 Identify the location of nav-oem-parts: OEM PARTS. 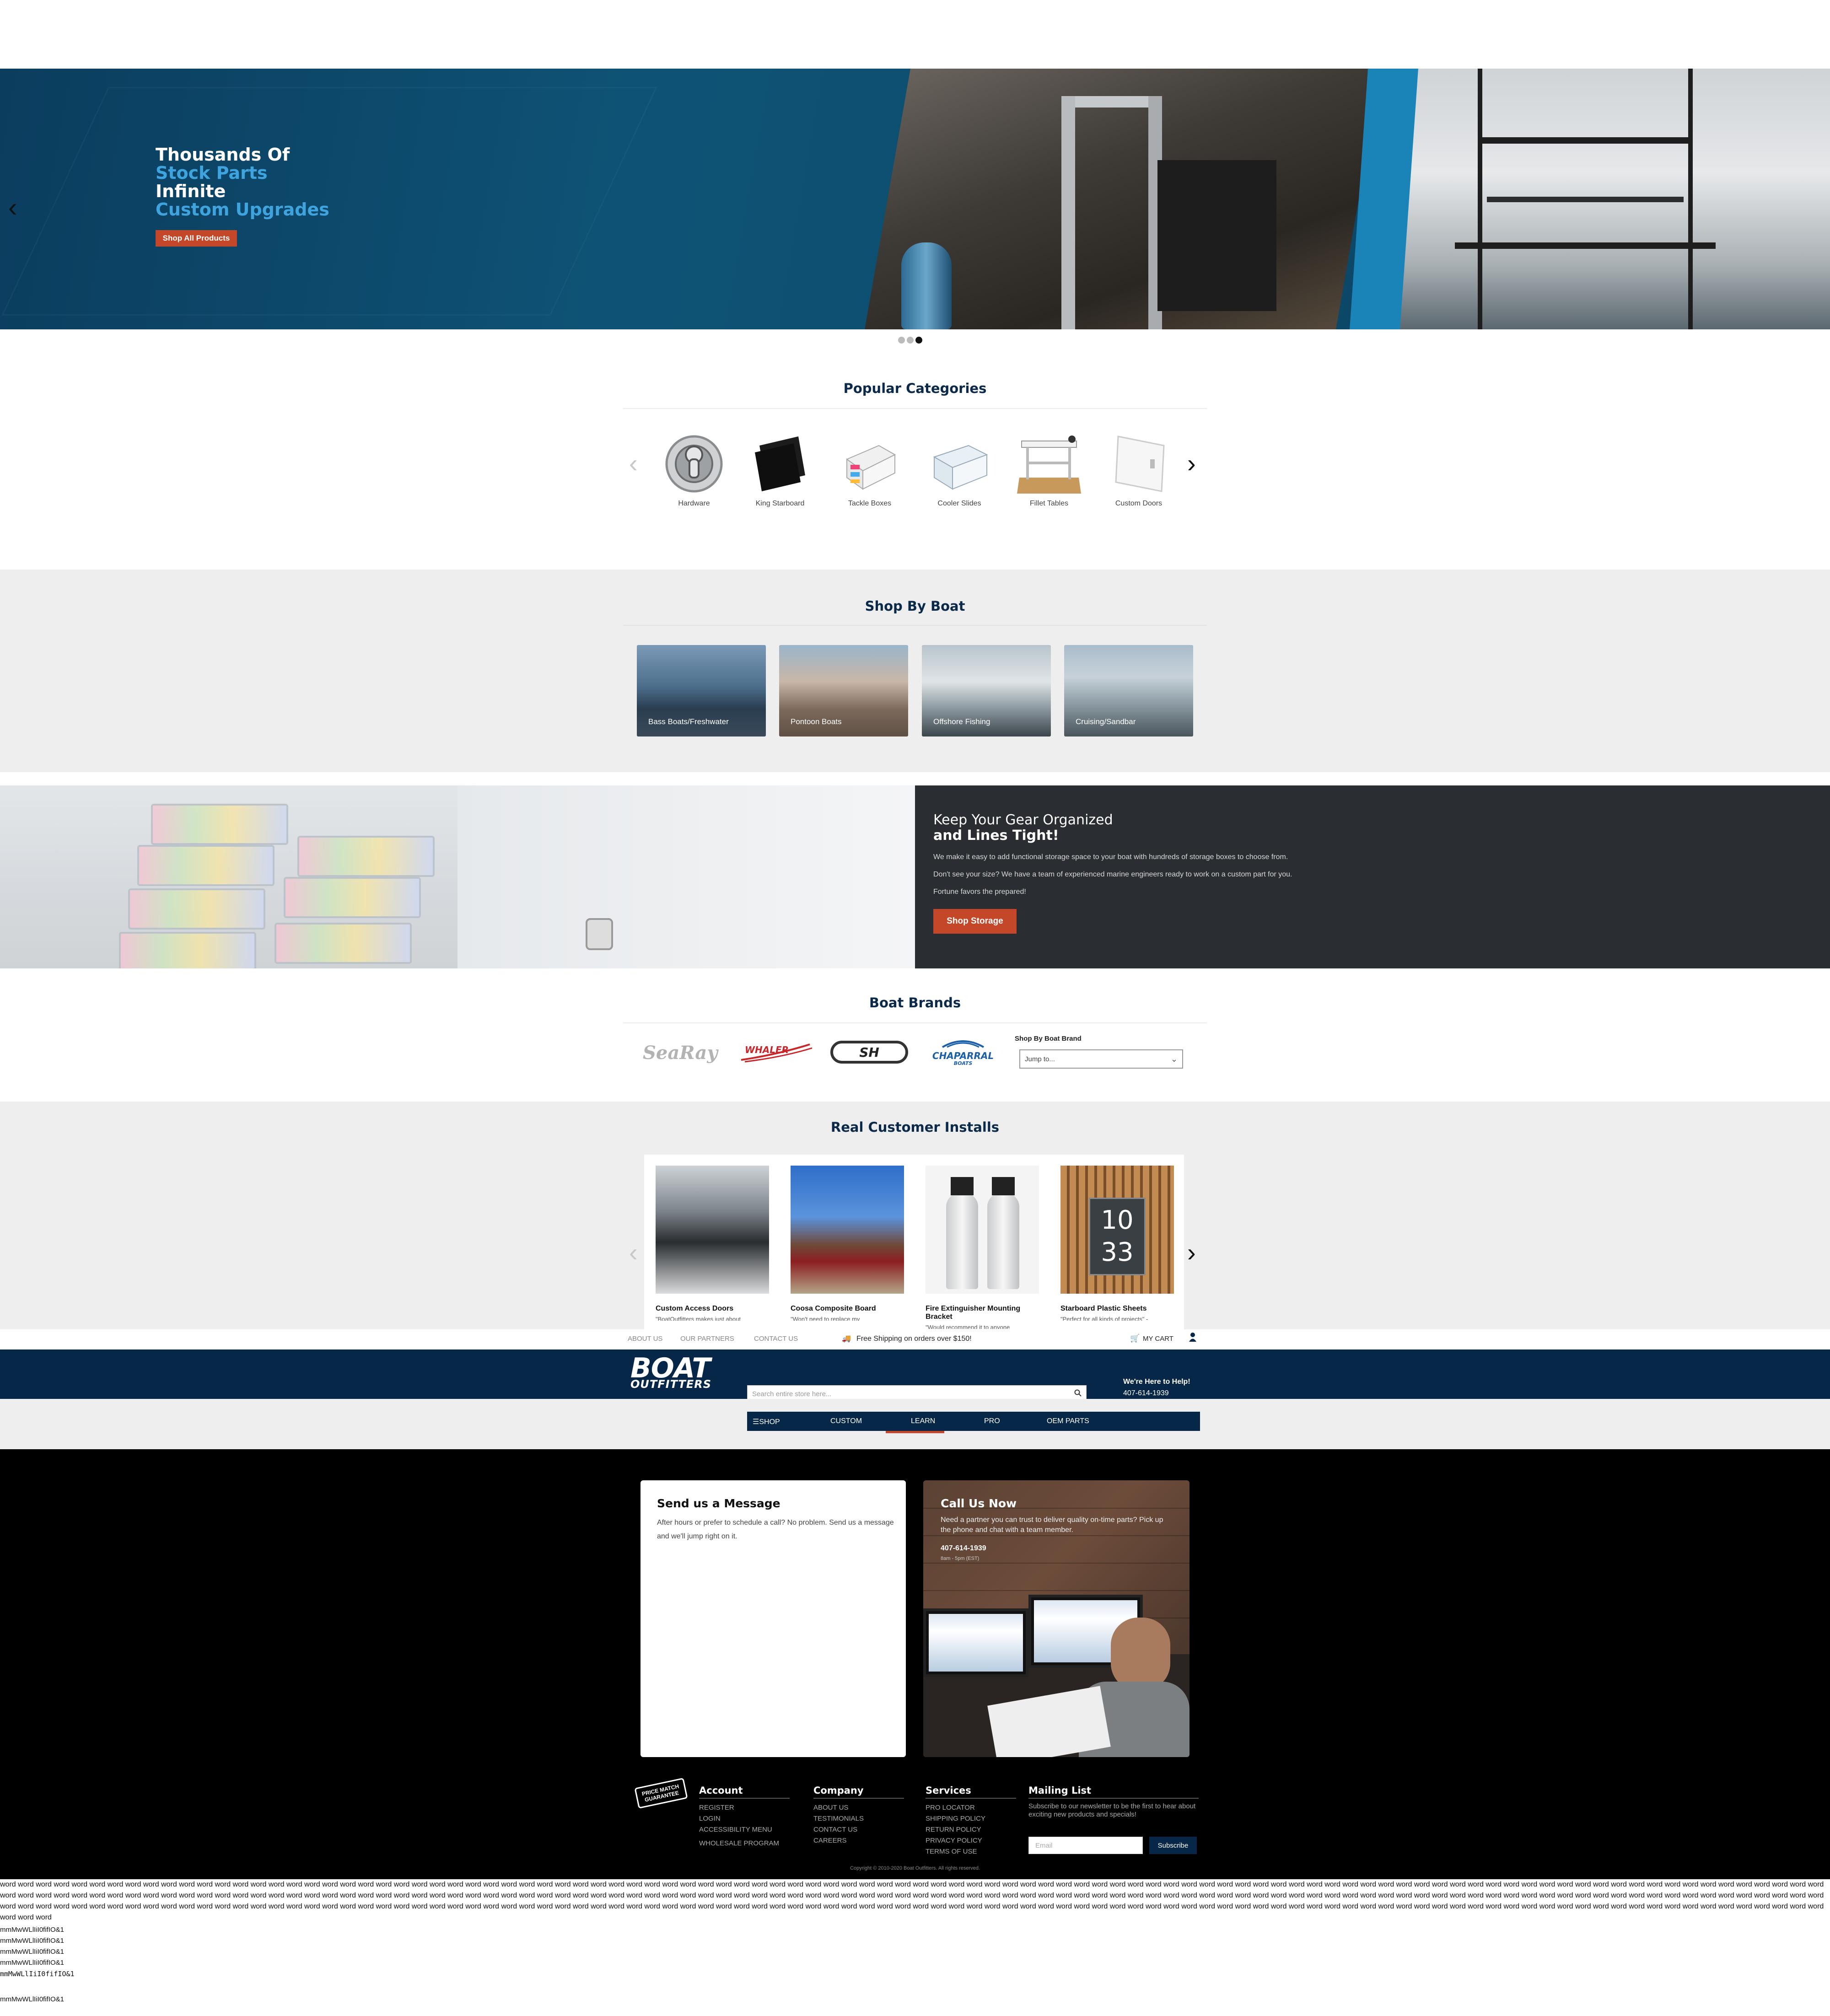
(1068, 1421).